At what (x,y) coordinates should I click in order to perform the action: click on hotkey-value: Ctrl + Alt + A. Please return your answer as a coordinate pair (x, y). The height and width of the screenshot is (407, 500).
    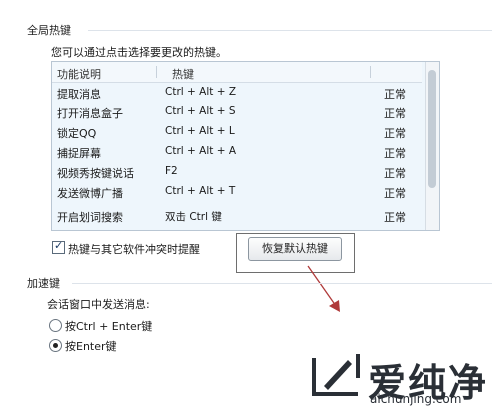
    Looking at the image, I should click on (201, 151).